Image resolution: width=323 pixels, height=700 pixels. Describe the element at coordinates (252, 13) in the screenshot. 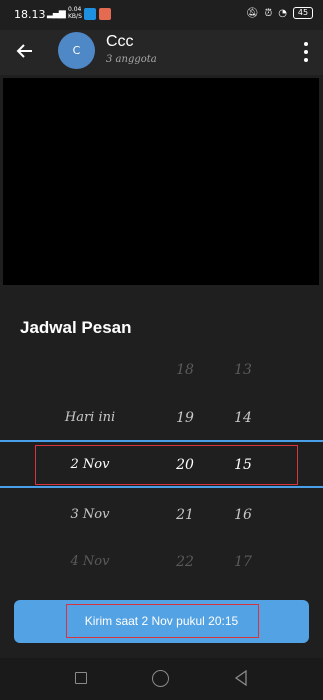

I see `mute-icon: 🔕︎` at that location.